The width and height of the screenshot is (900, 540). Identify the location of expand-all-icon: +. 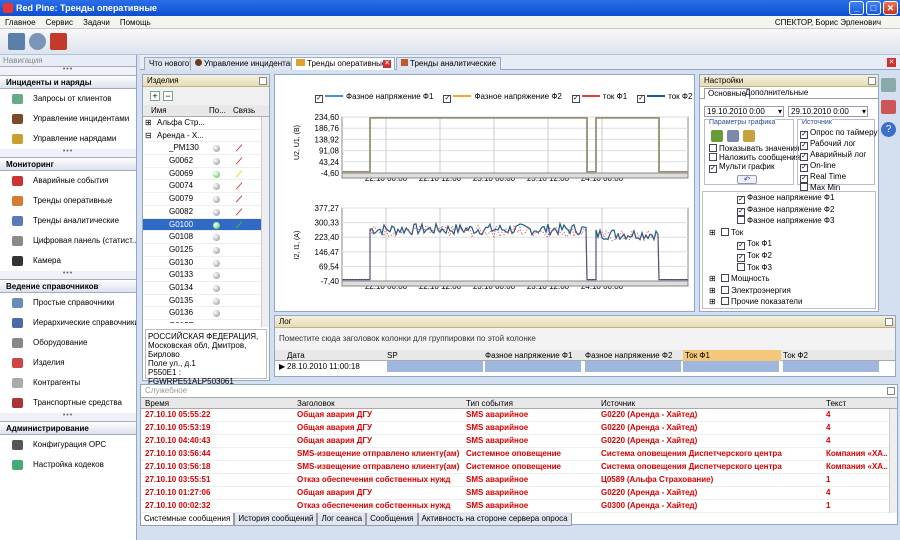
(155, 96).